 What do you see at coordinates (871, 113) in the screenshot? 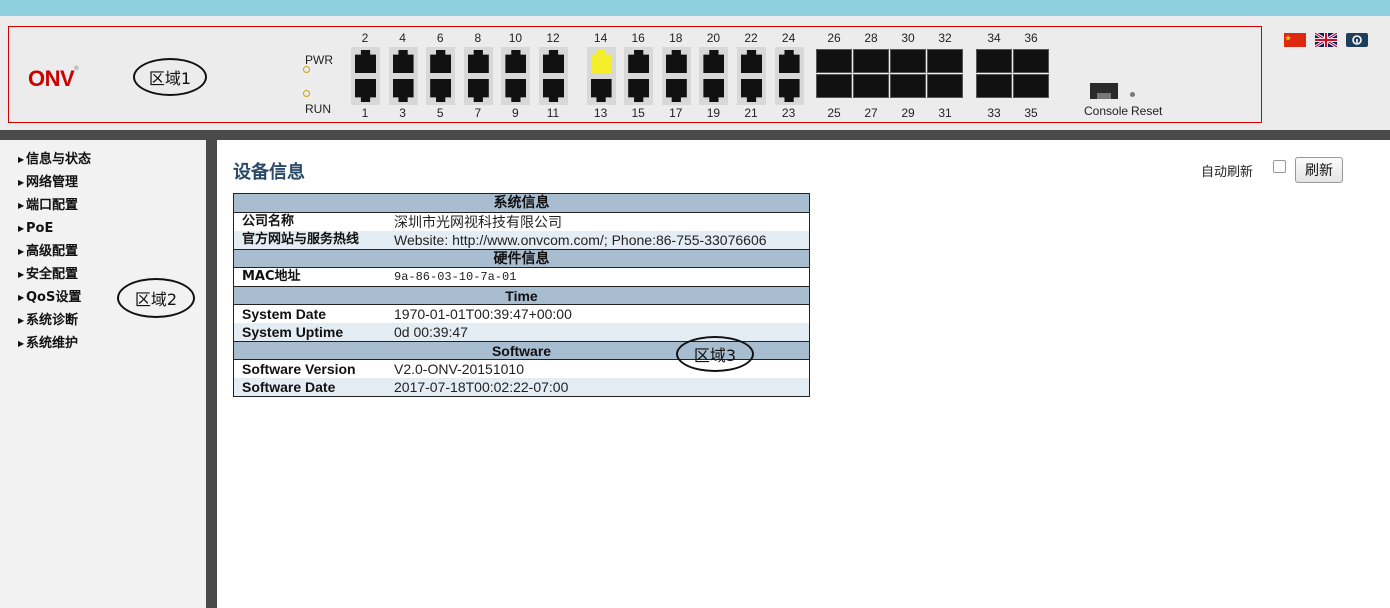
I see `port-number: 27` at bounding box center [871, 113].